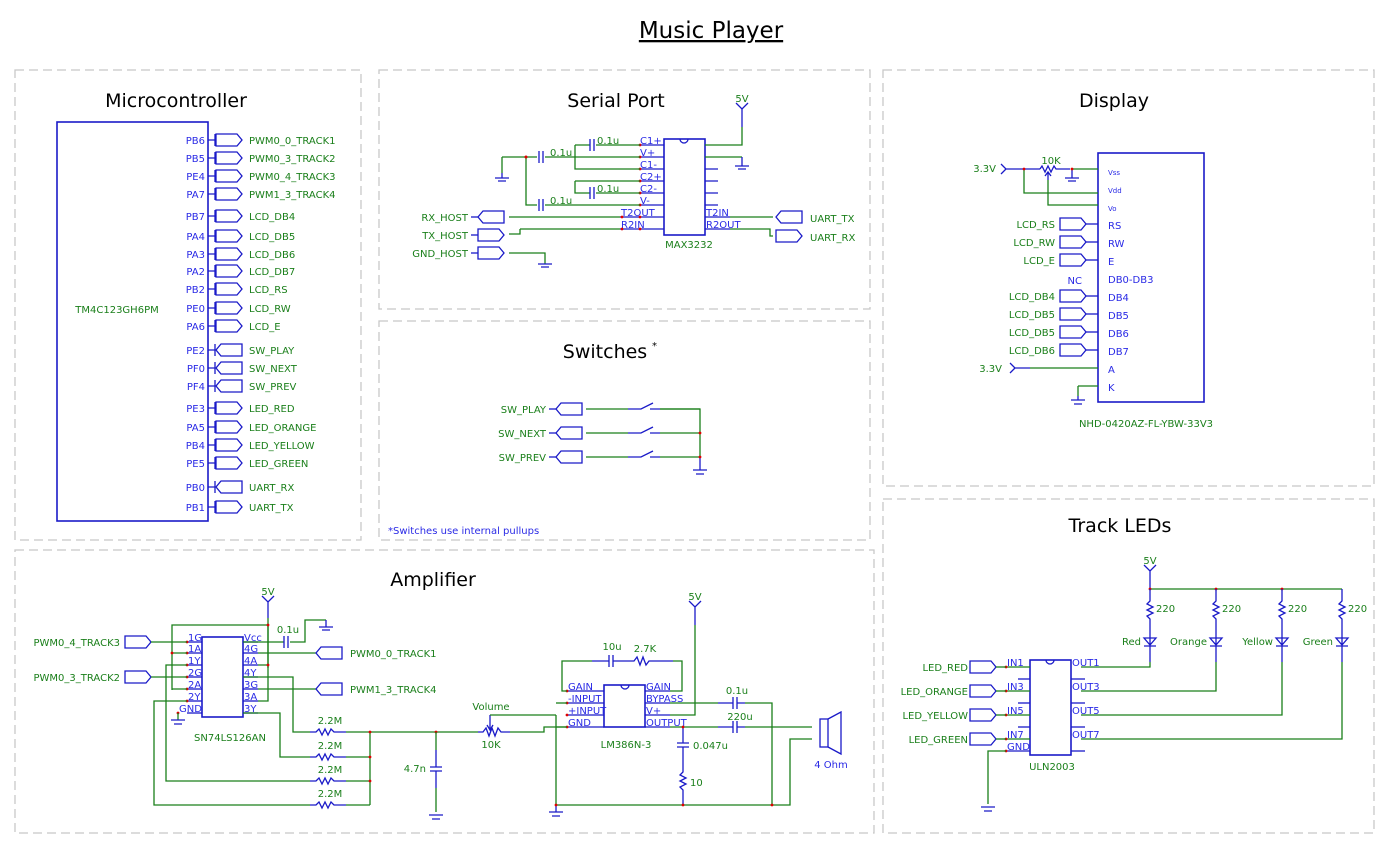 The height and width of the screenshot is (855, 1400). What do you see at coordinates (990, 369) in the screenshot?
I see `lcd-backlight-supply: 3.3V` at bounding box center [990, 369].